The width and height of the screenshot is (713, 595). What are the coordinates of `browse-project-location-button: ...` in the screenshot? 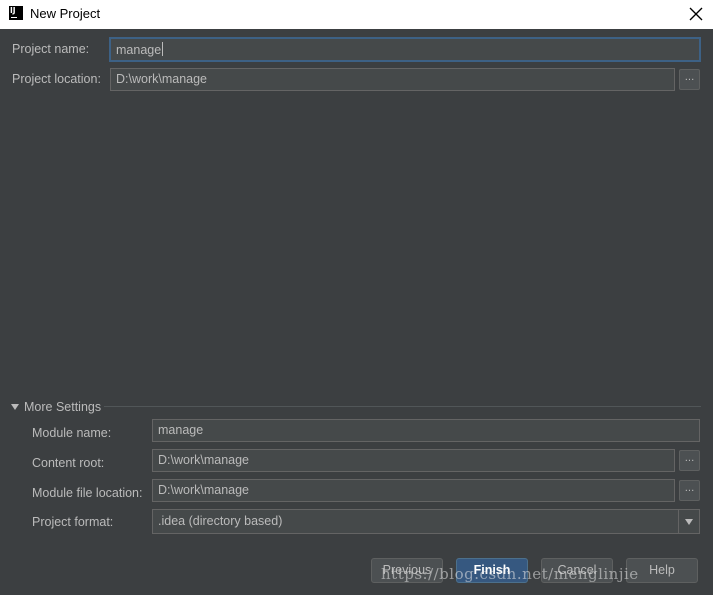 It's located at (689, 79).